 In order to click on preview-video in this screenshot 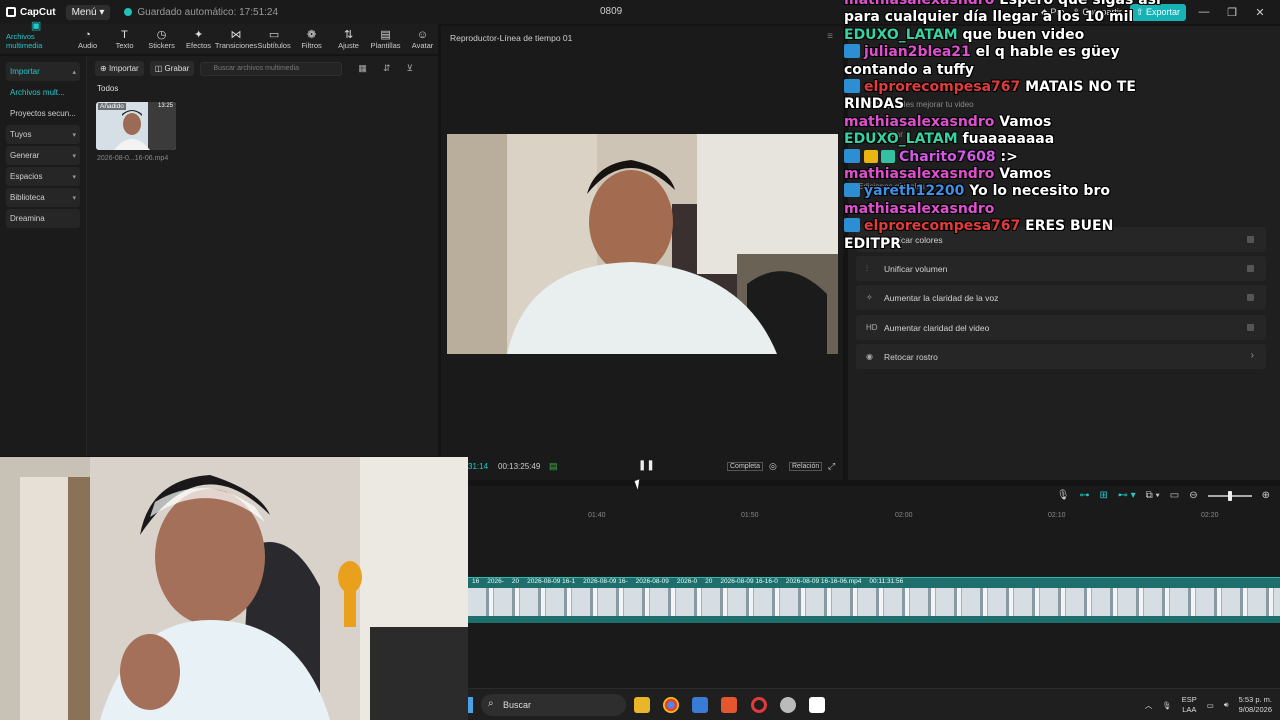, I will do `click(642, 244)`.